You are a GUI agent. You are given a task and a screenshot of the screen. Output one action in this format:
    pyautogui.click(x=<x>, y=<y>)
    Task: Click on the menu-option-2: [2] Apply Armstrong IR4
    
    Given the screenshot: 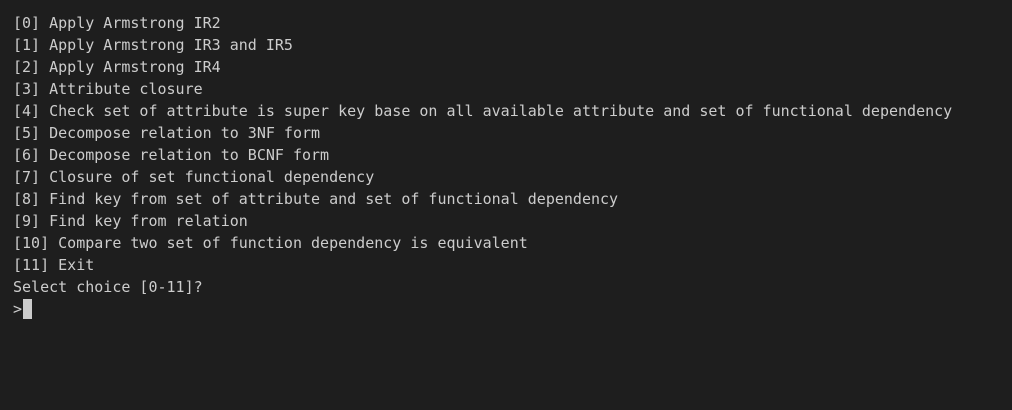 What is the action you would take?
    pyautogui.click(x=117, y=67)
    